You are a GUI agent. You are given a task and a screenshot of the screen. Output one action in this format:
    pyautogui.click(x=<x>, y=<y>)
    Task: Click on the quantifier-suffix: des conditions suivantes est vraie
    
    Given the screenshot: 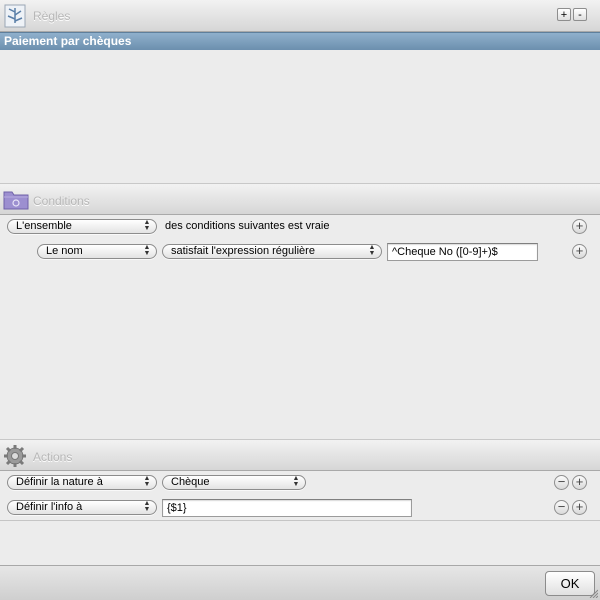 What is the action you would take?
    pyautogui.click(x=247, y=226)
    